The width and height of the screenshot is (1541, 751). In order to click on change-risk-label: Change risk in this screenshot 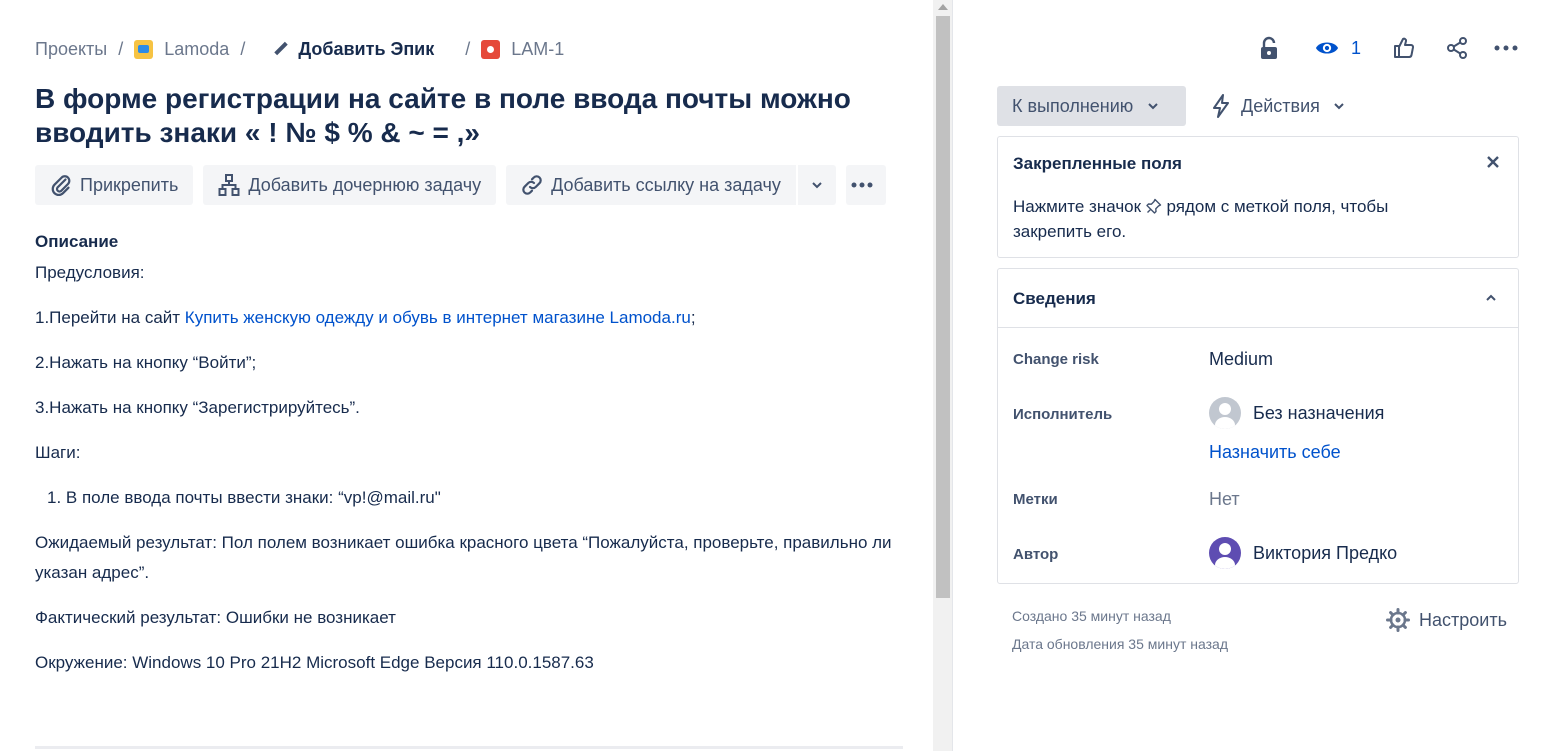, I will do `click(1056, 359)`.